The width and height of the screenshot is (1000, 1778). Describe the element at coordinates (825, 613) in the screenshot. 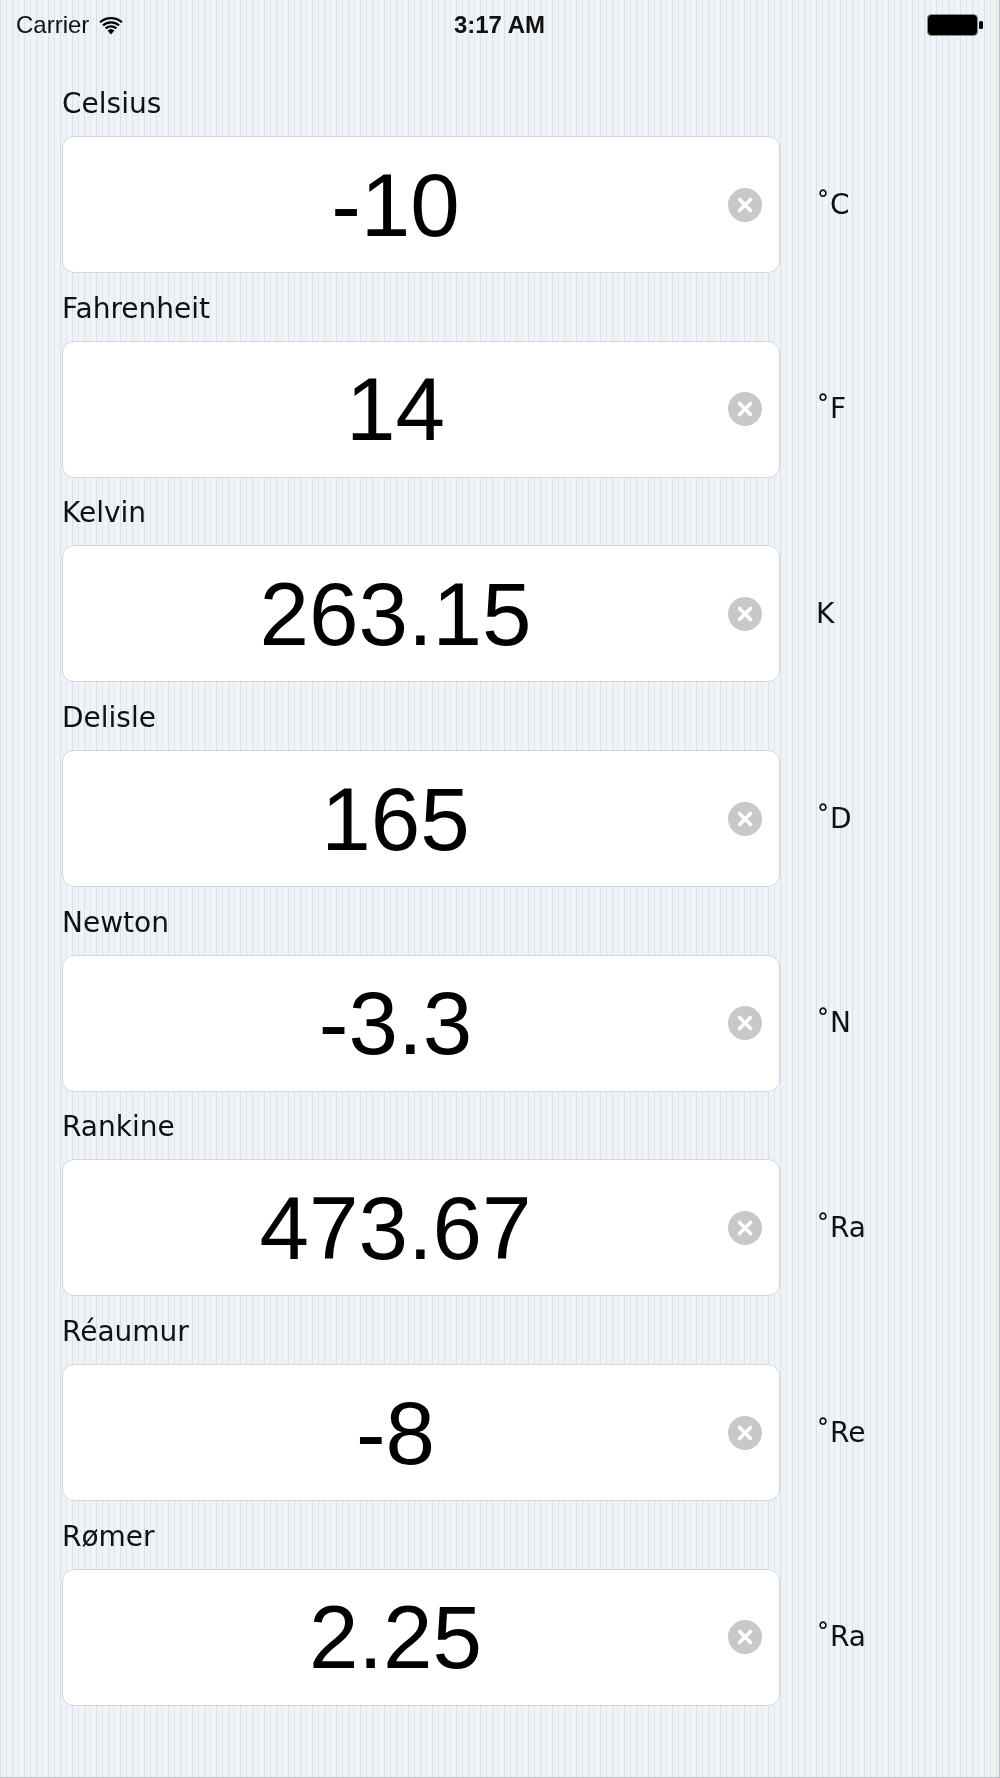

I see `unit-label: K` at that location.